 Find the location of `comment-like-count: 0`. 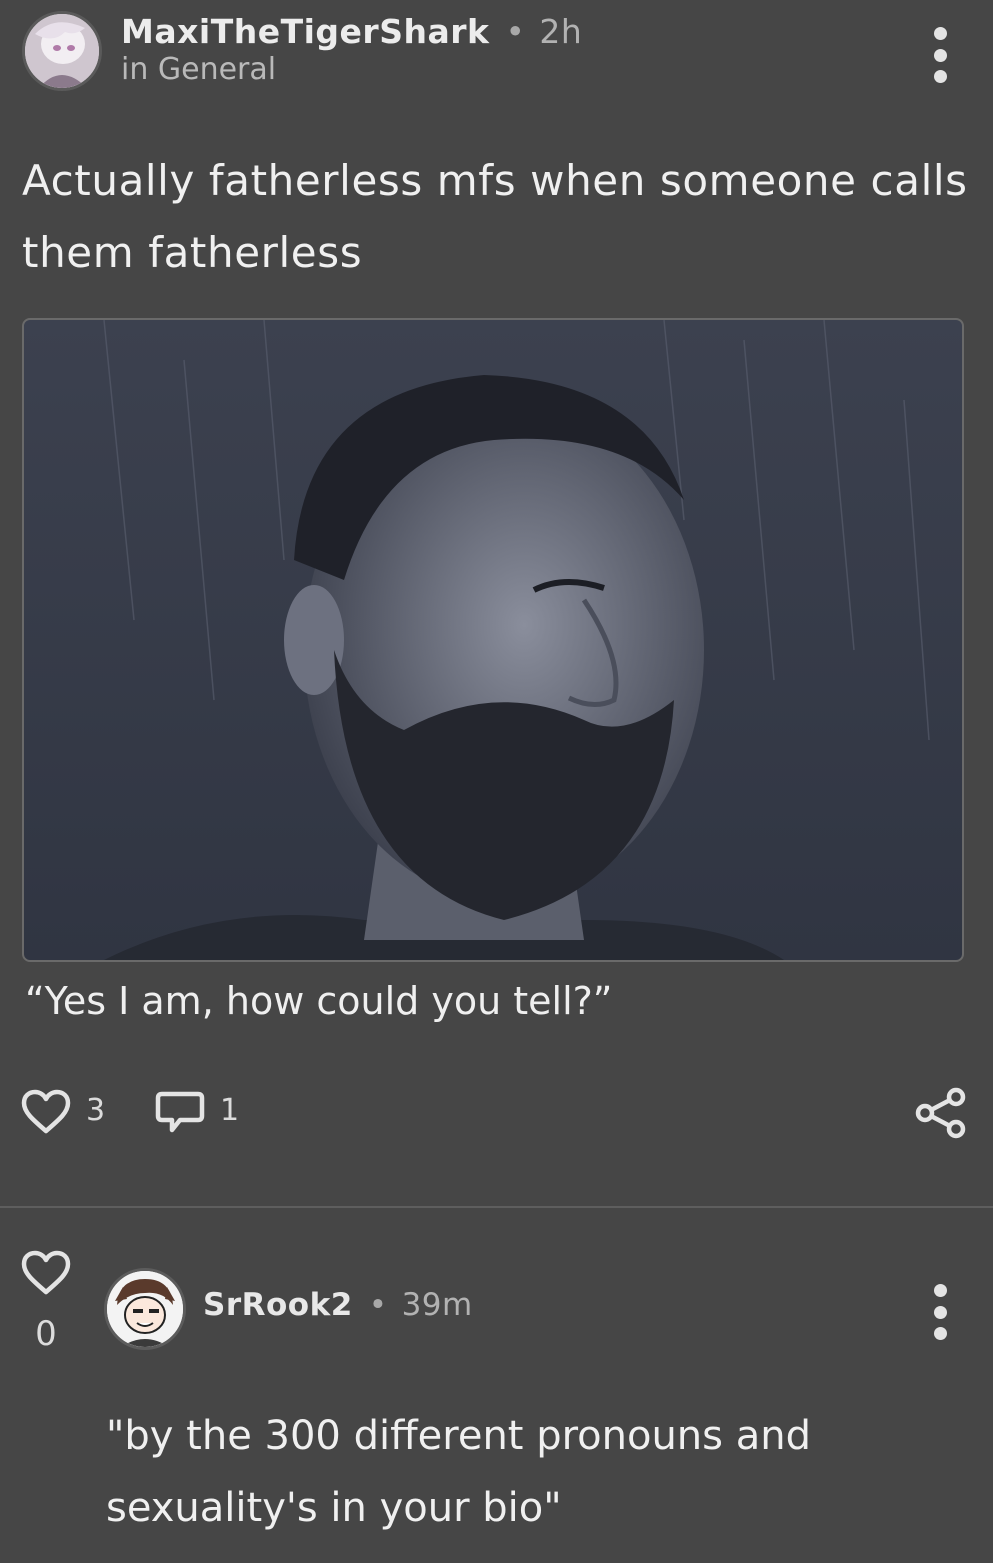

comment-like-count: 0 is located at coordinates (46, 1334).